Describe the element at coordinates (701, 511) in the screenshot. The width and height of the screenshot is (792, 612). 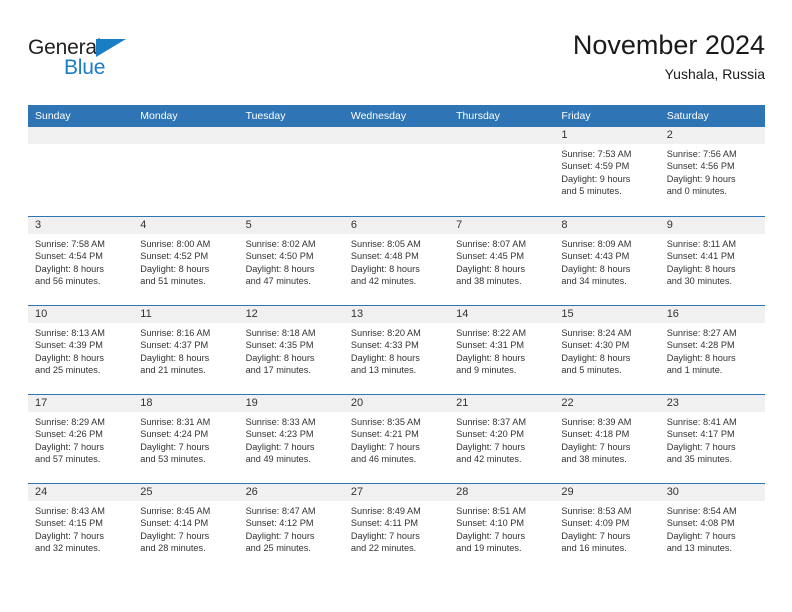
I see `sunrise-text: Sunrise: 8:54 AM` at that location.